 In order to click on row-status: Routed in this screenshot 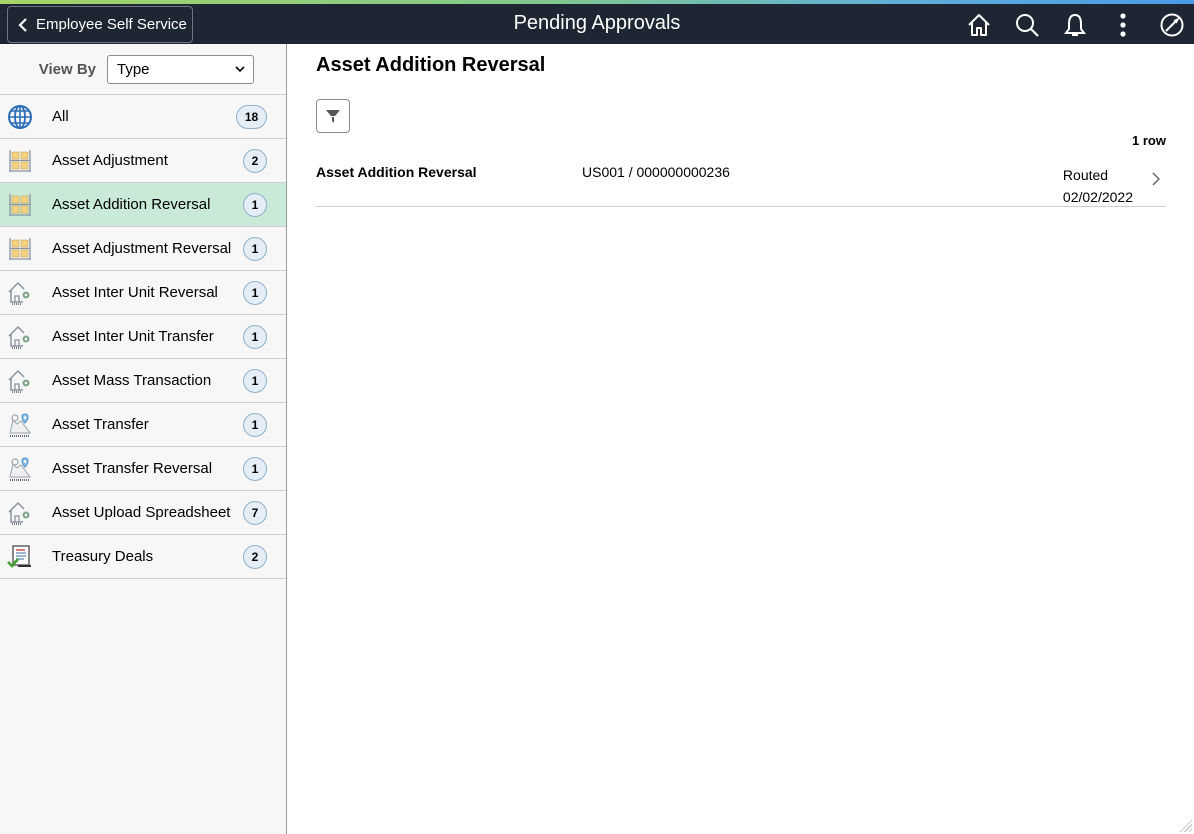, I will do `click(1085, 175)`.